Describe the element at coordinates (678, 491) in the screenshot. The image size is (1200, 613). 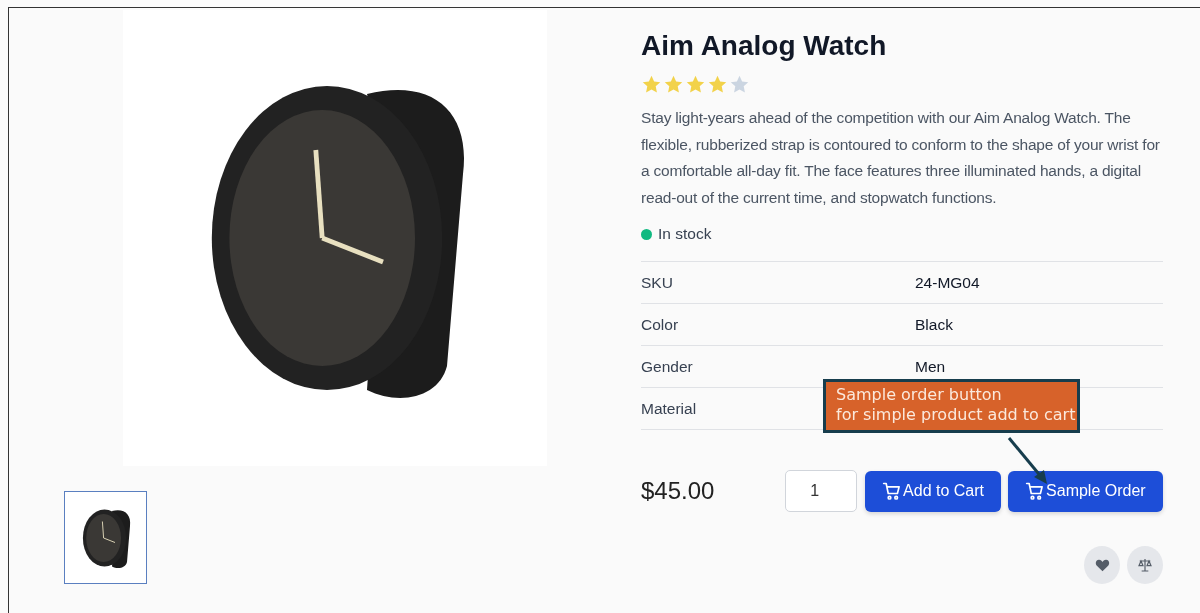
I see `product-price: $45.00` at that location.